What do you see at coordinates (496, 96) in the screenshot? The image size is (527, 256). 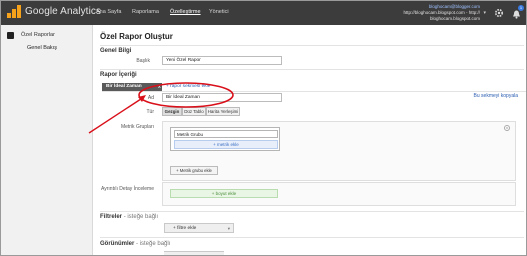 I see `copy-tab-link: Bu sekmeyi kopyala` at bounding box center [496, 96].